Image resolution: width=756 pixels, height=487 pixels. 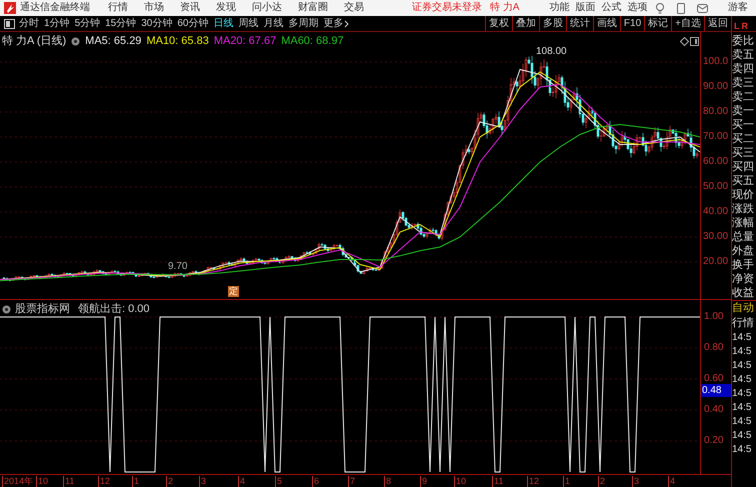 What do you see at coordinates (716, 87) in the screenshot?
I see `price-axis-label: 90.00` at bounding box center [716, 87].